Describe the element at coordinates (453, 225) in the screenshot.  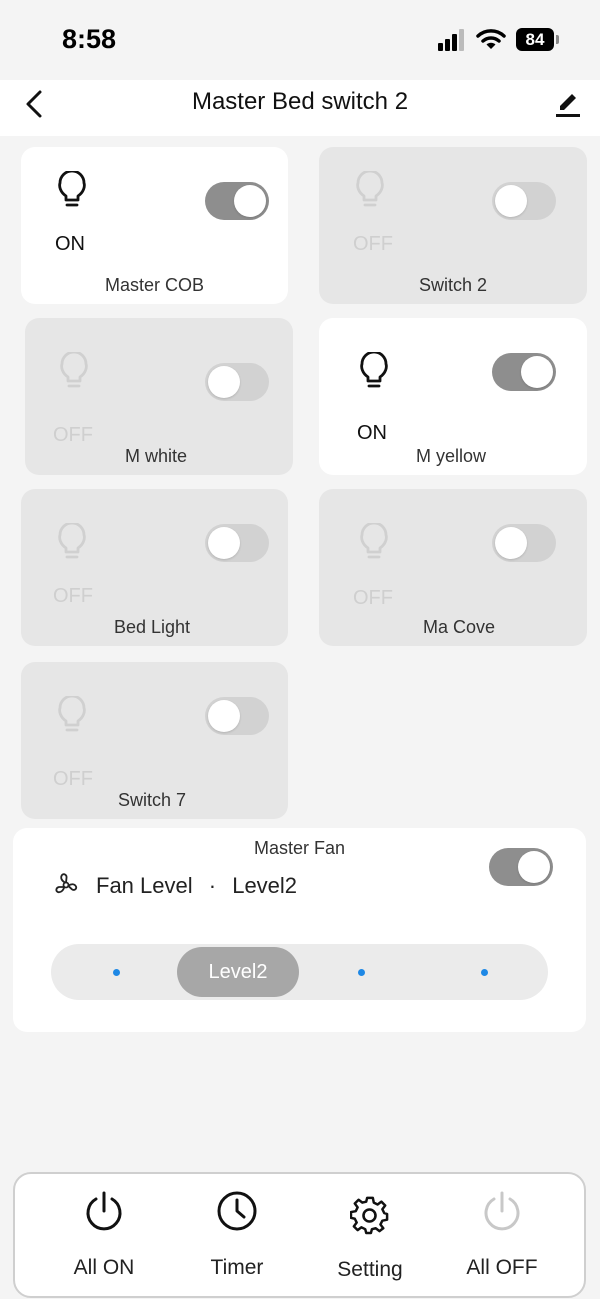
I see `switch-card-switch-2: OFF Switch 2` at that location.